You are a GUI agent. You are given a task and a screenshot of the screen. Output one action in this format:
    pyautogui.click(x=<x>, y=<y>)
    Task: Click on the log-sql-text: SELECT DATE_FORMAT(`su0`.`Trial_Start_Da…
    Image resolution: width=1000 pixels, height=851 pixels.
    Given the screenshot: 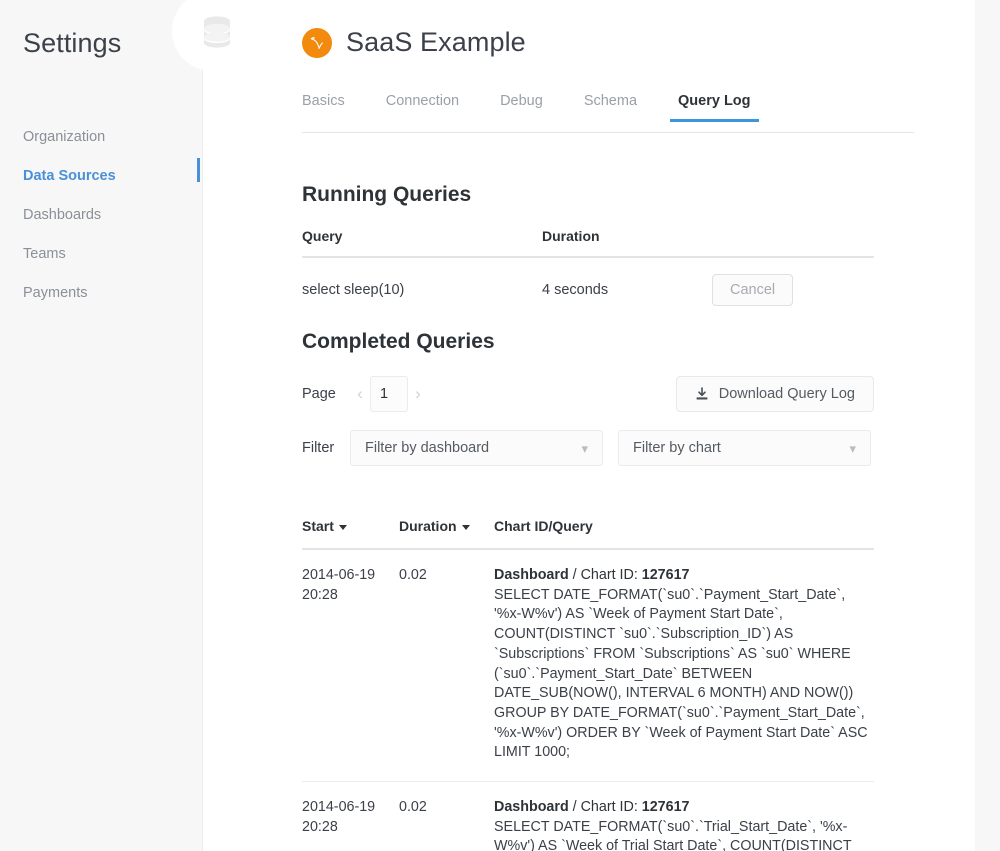 What is the action you would take?
    pyautogui.click(x=673, y=834)
    